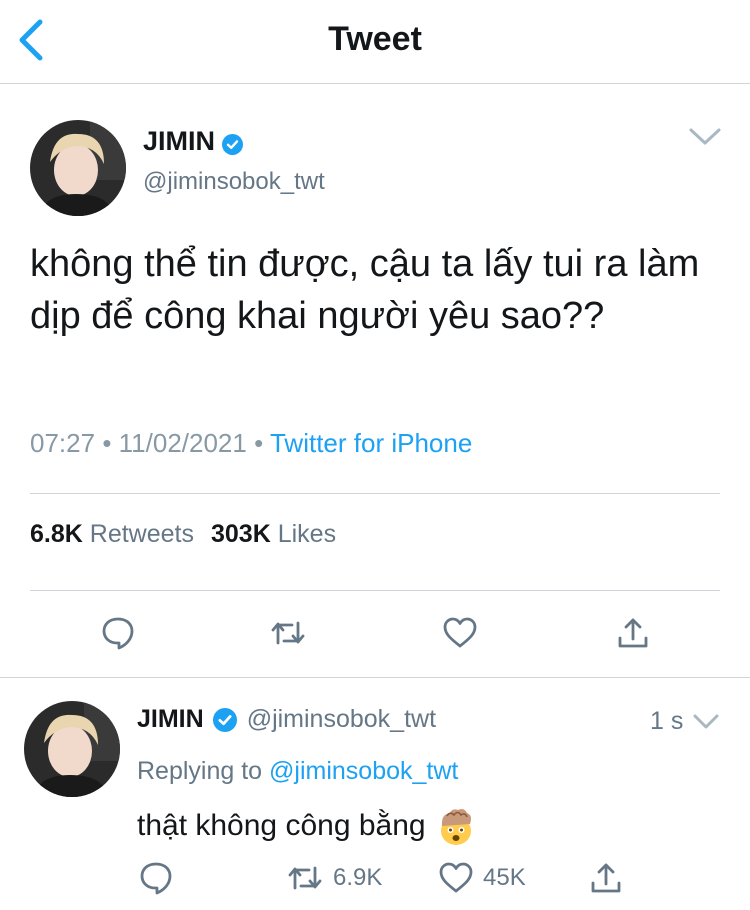  Describe the element at coordinates (78, 168) in the screenshot. I see `avatar` at that location.